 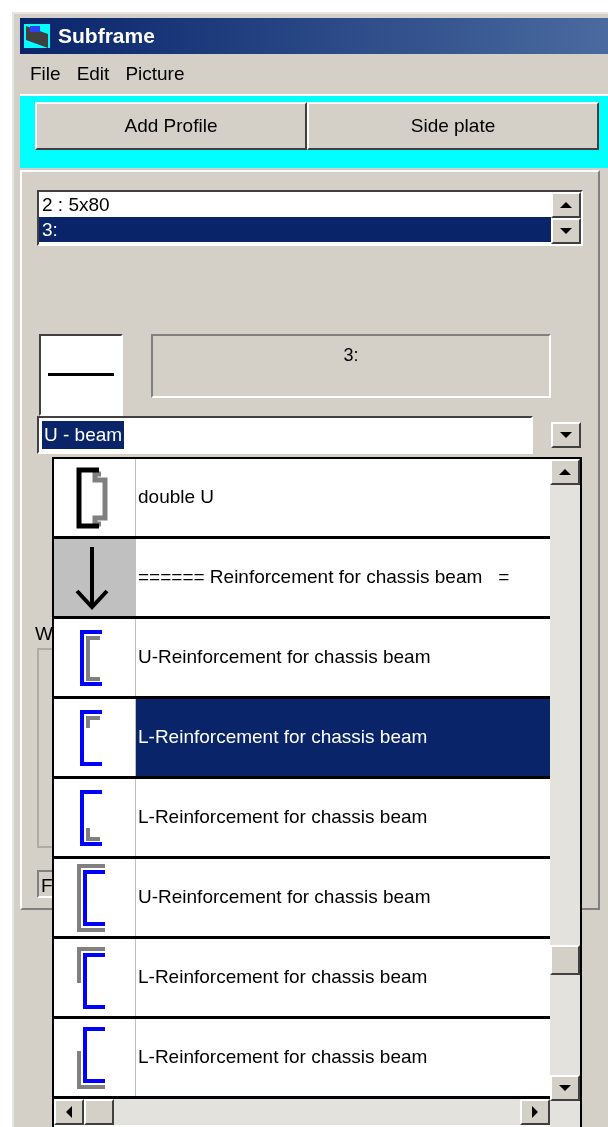 I want to click on menu-item: Picture, so click(x=155, y=74).